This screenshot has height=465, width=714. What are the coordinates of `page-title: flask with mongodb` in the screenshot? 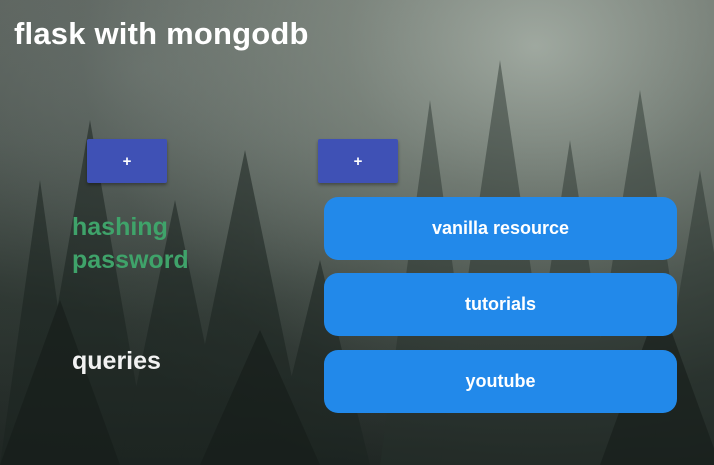 It's located at (161, 33).